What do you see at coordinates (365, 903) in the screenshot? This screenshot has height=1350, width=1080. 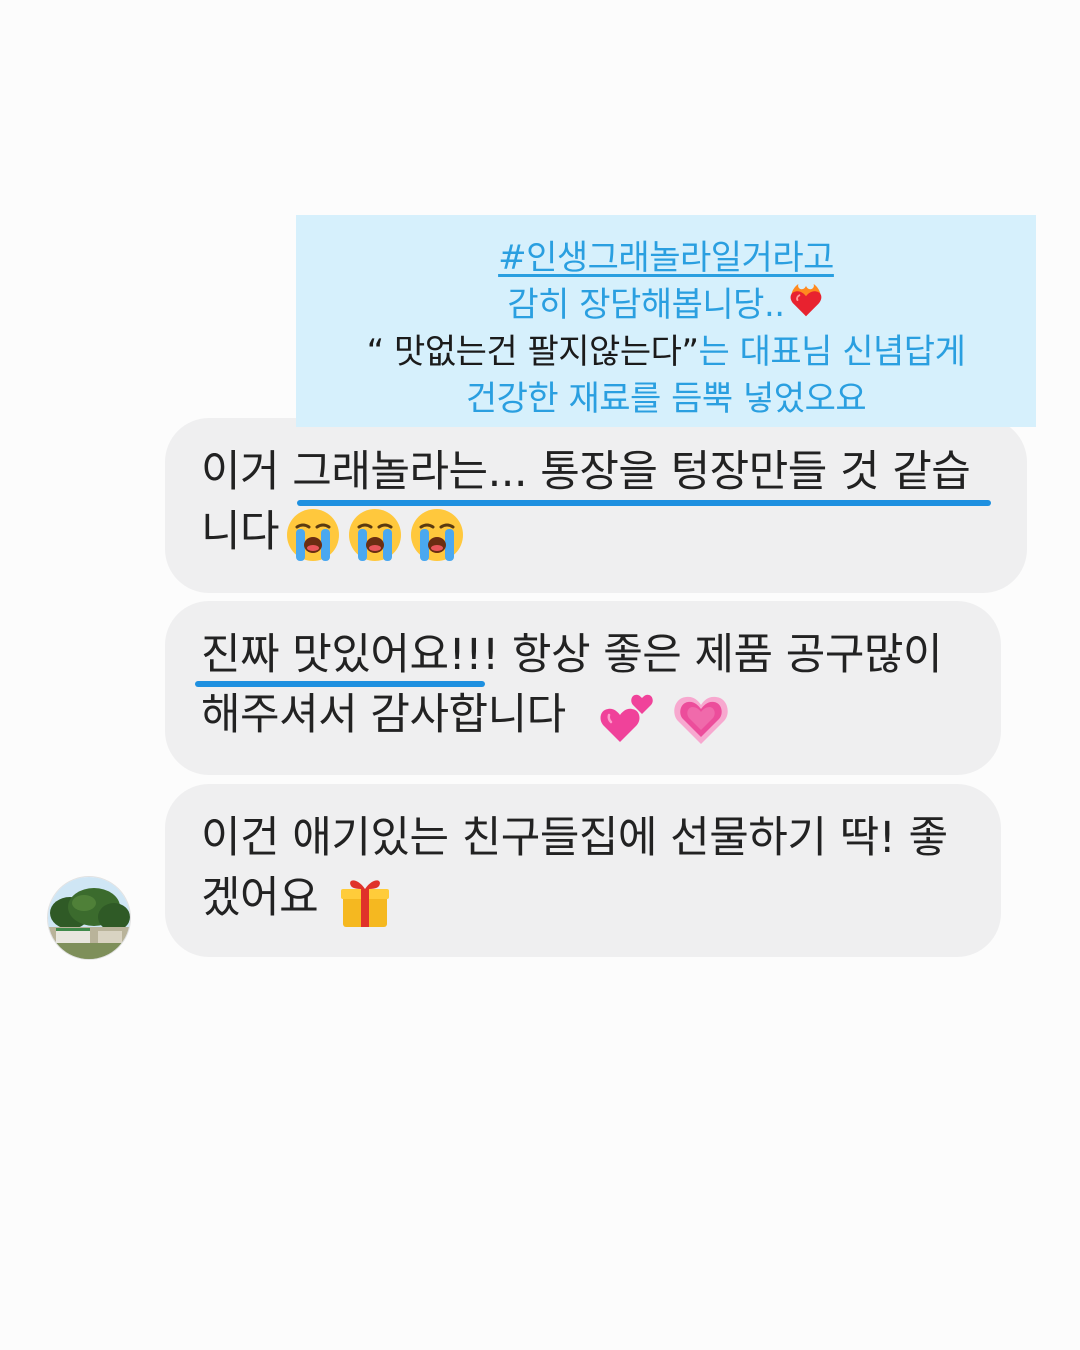 I see `wrapped-gift-emoji` at bounding box center [365, 903].